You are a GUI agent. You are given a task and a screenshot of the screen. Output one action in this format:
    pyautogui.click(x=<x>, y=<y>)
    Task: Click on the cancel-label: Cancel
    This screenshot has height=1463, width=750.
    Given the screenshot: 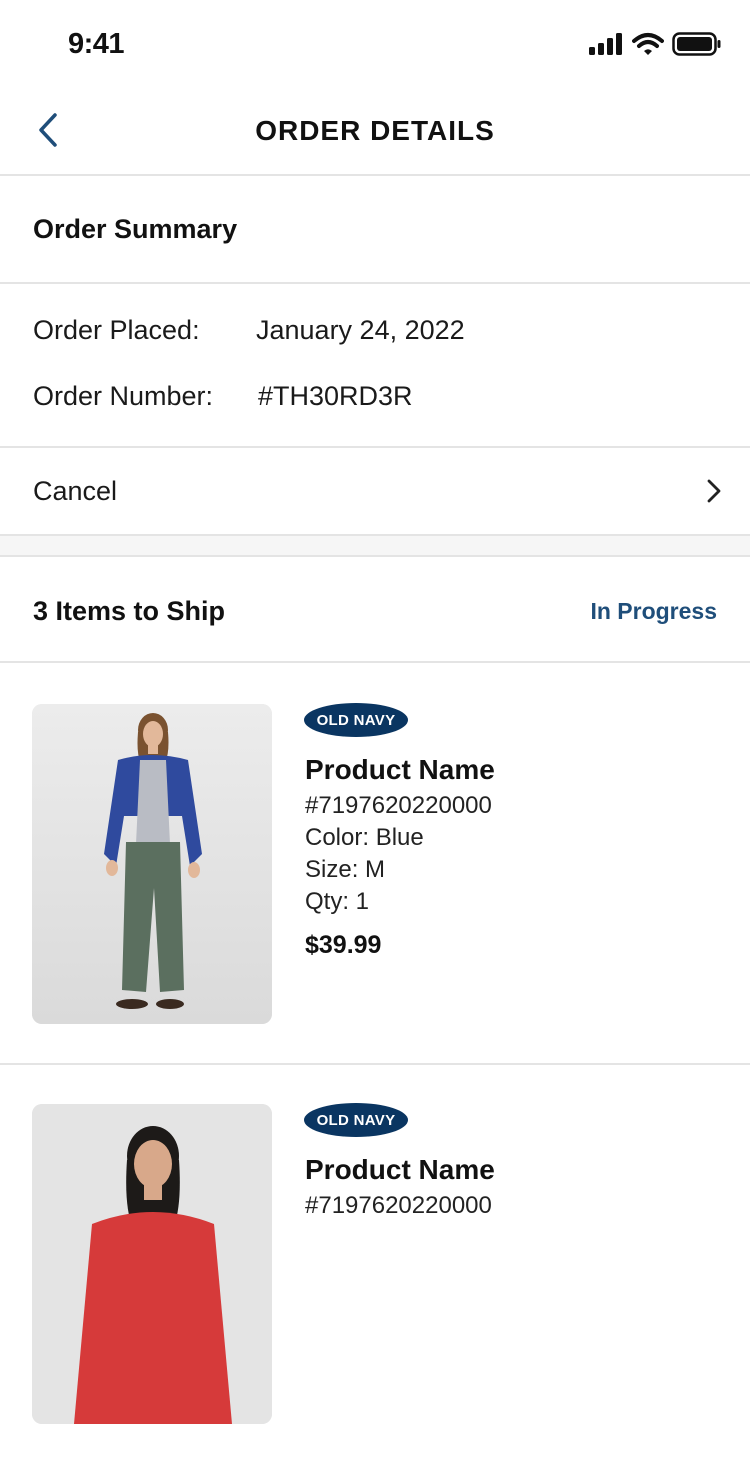 What is the action you would take?
    pyautogui.click(x=75, y=491)
    